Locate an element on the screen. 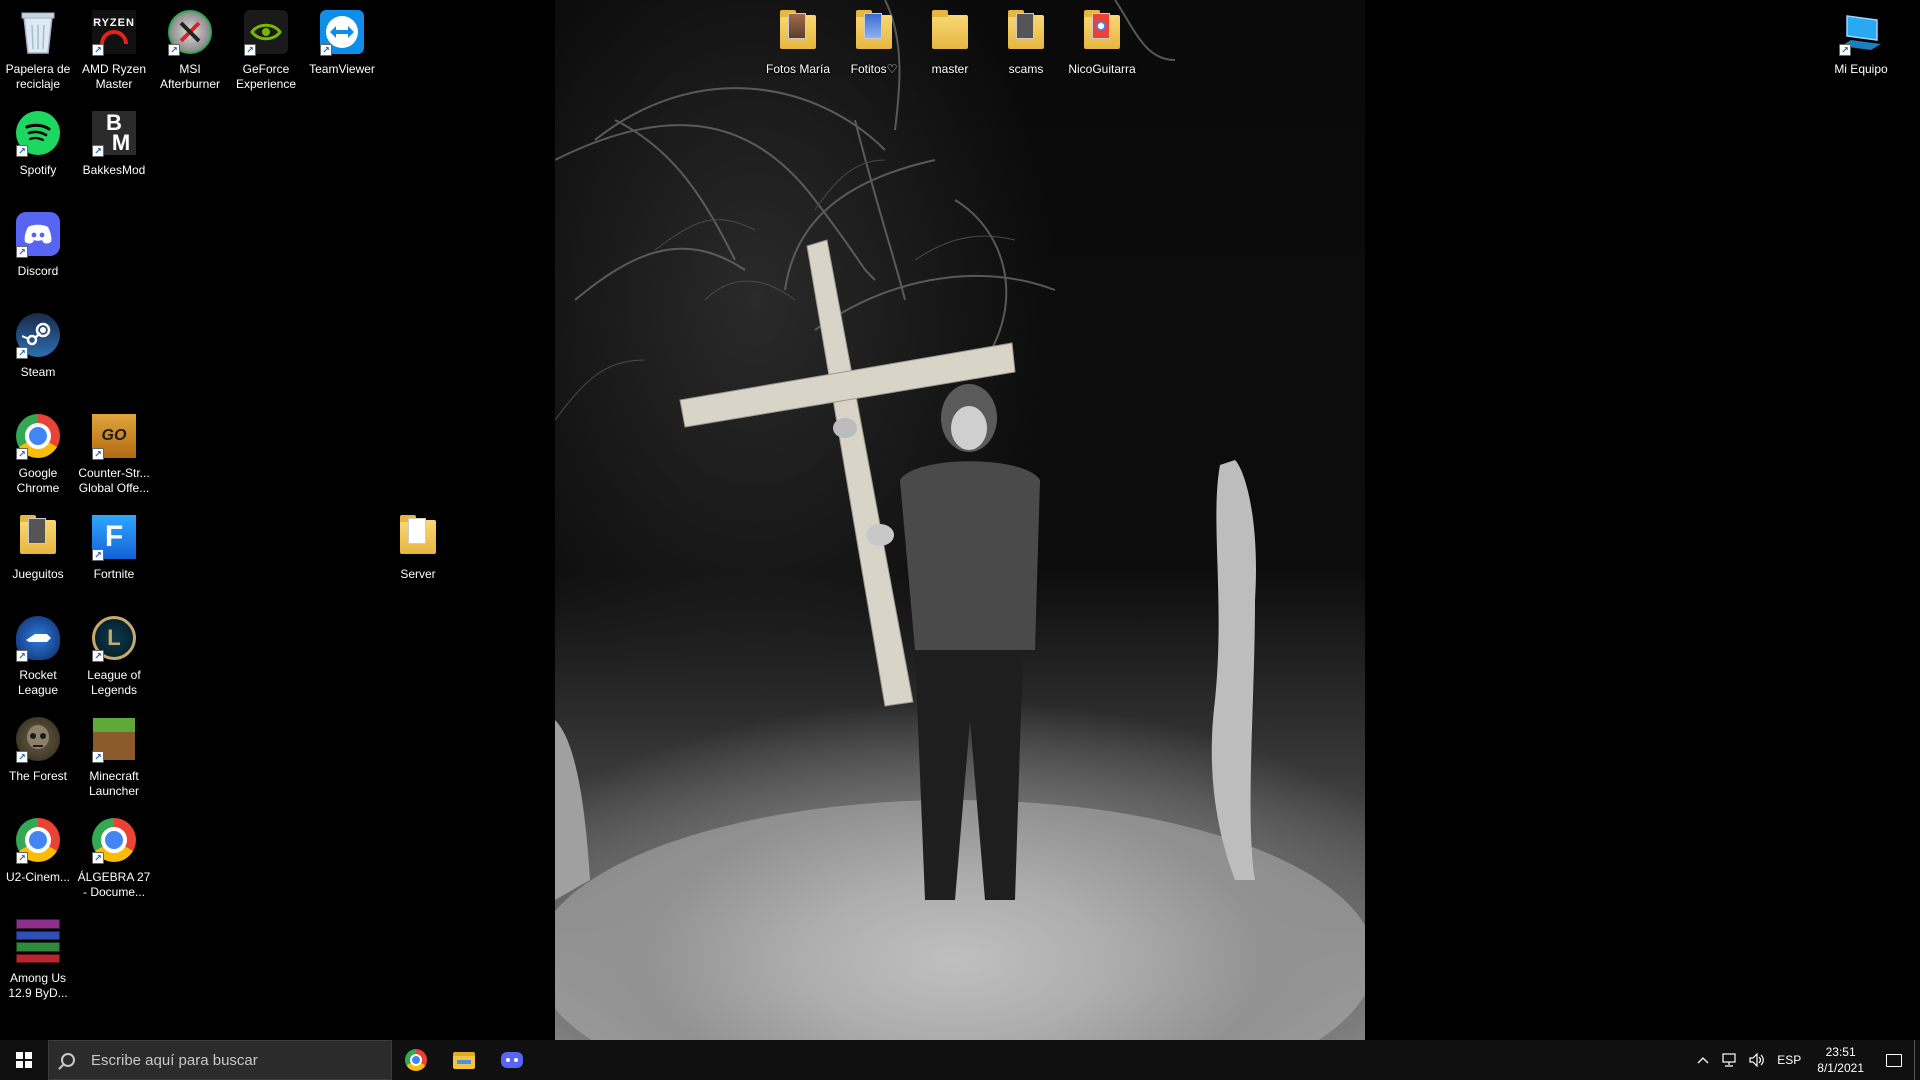 The height and width of the screenshot is (1080, 1920). desktop-icon-mi-equipo: ↗ Mi Equipo is located at coordinates (1861, 50).